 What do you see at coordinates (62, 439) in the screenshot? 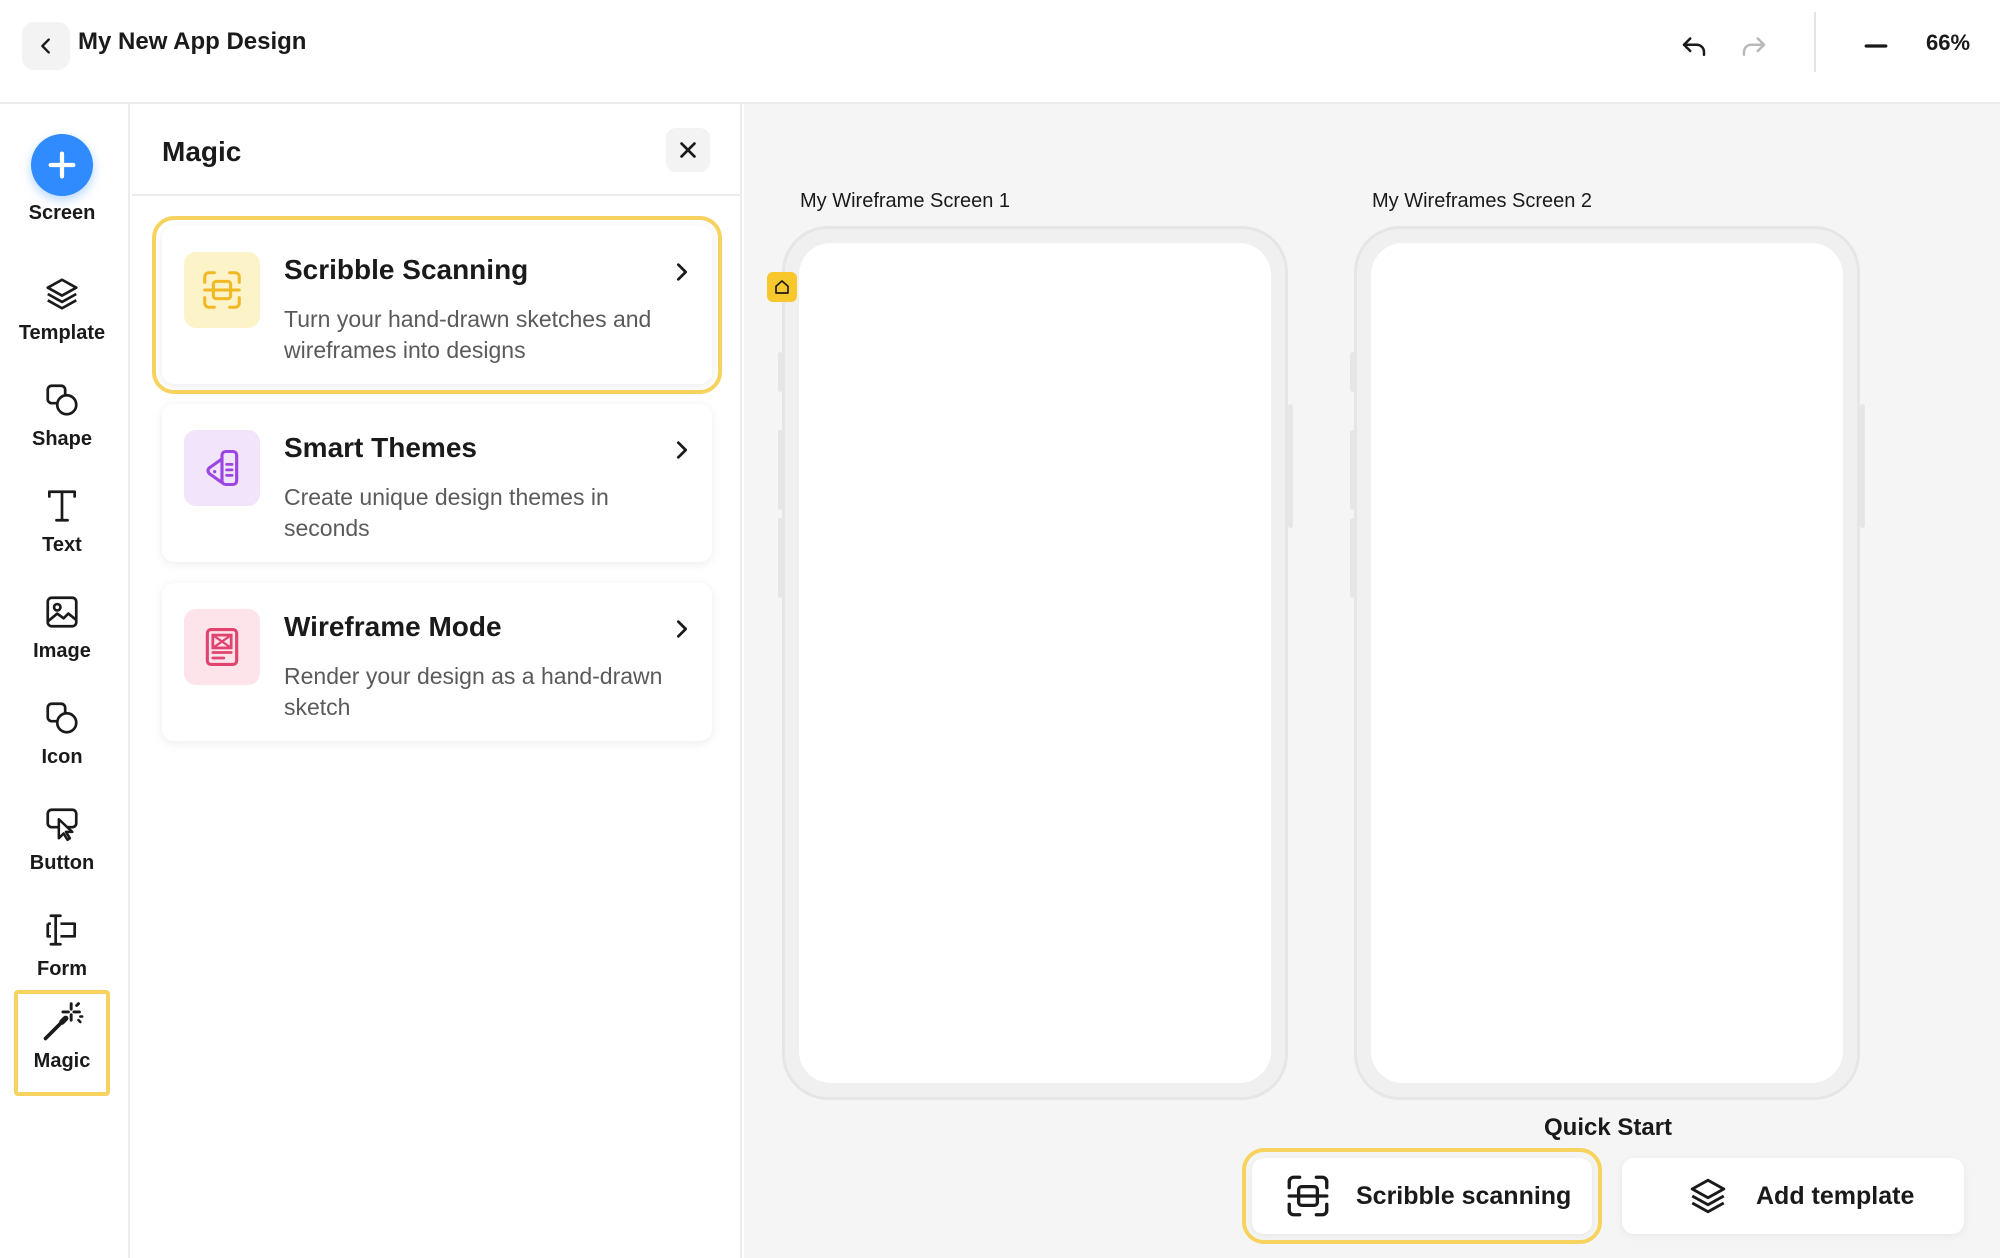
I see `rail-item-label: Shape` at bounding box center [62, 439].